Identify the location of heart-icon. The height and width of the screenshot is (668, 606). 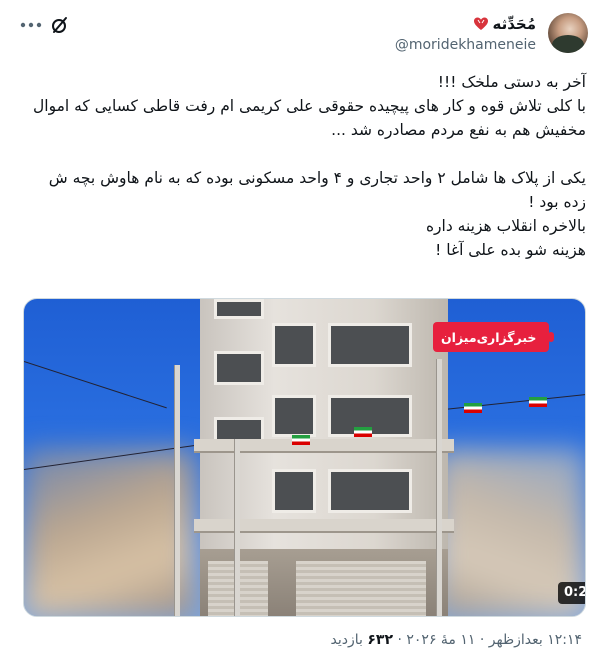
(480, 23).